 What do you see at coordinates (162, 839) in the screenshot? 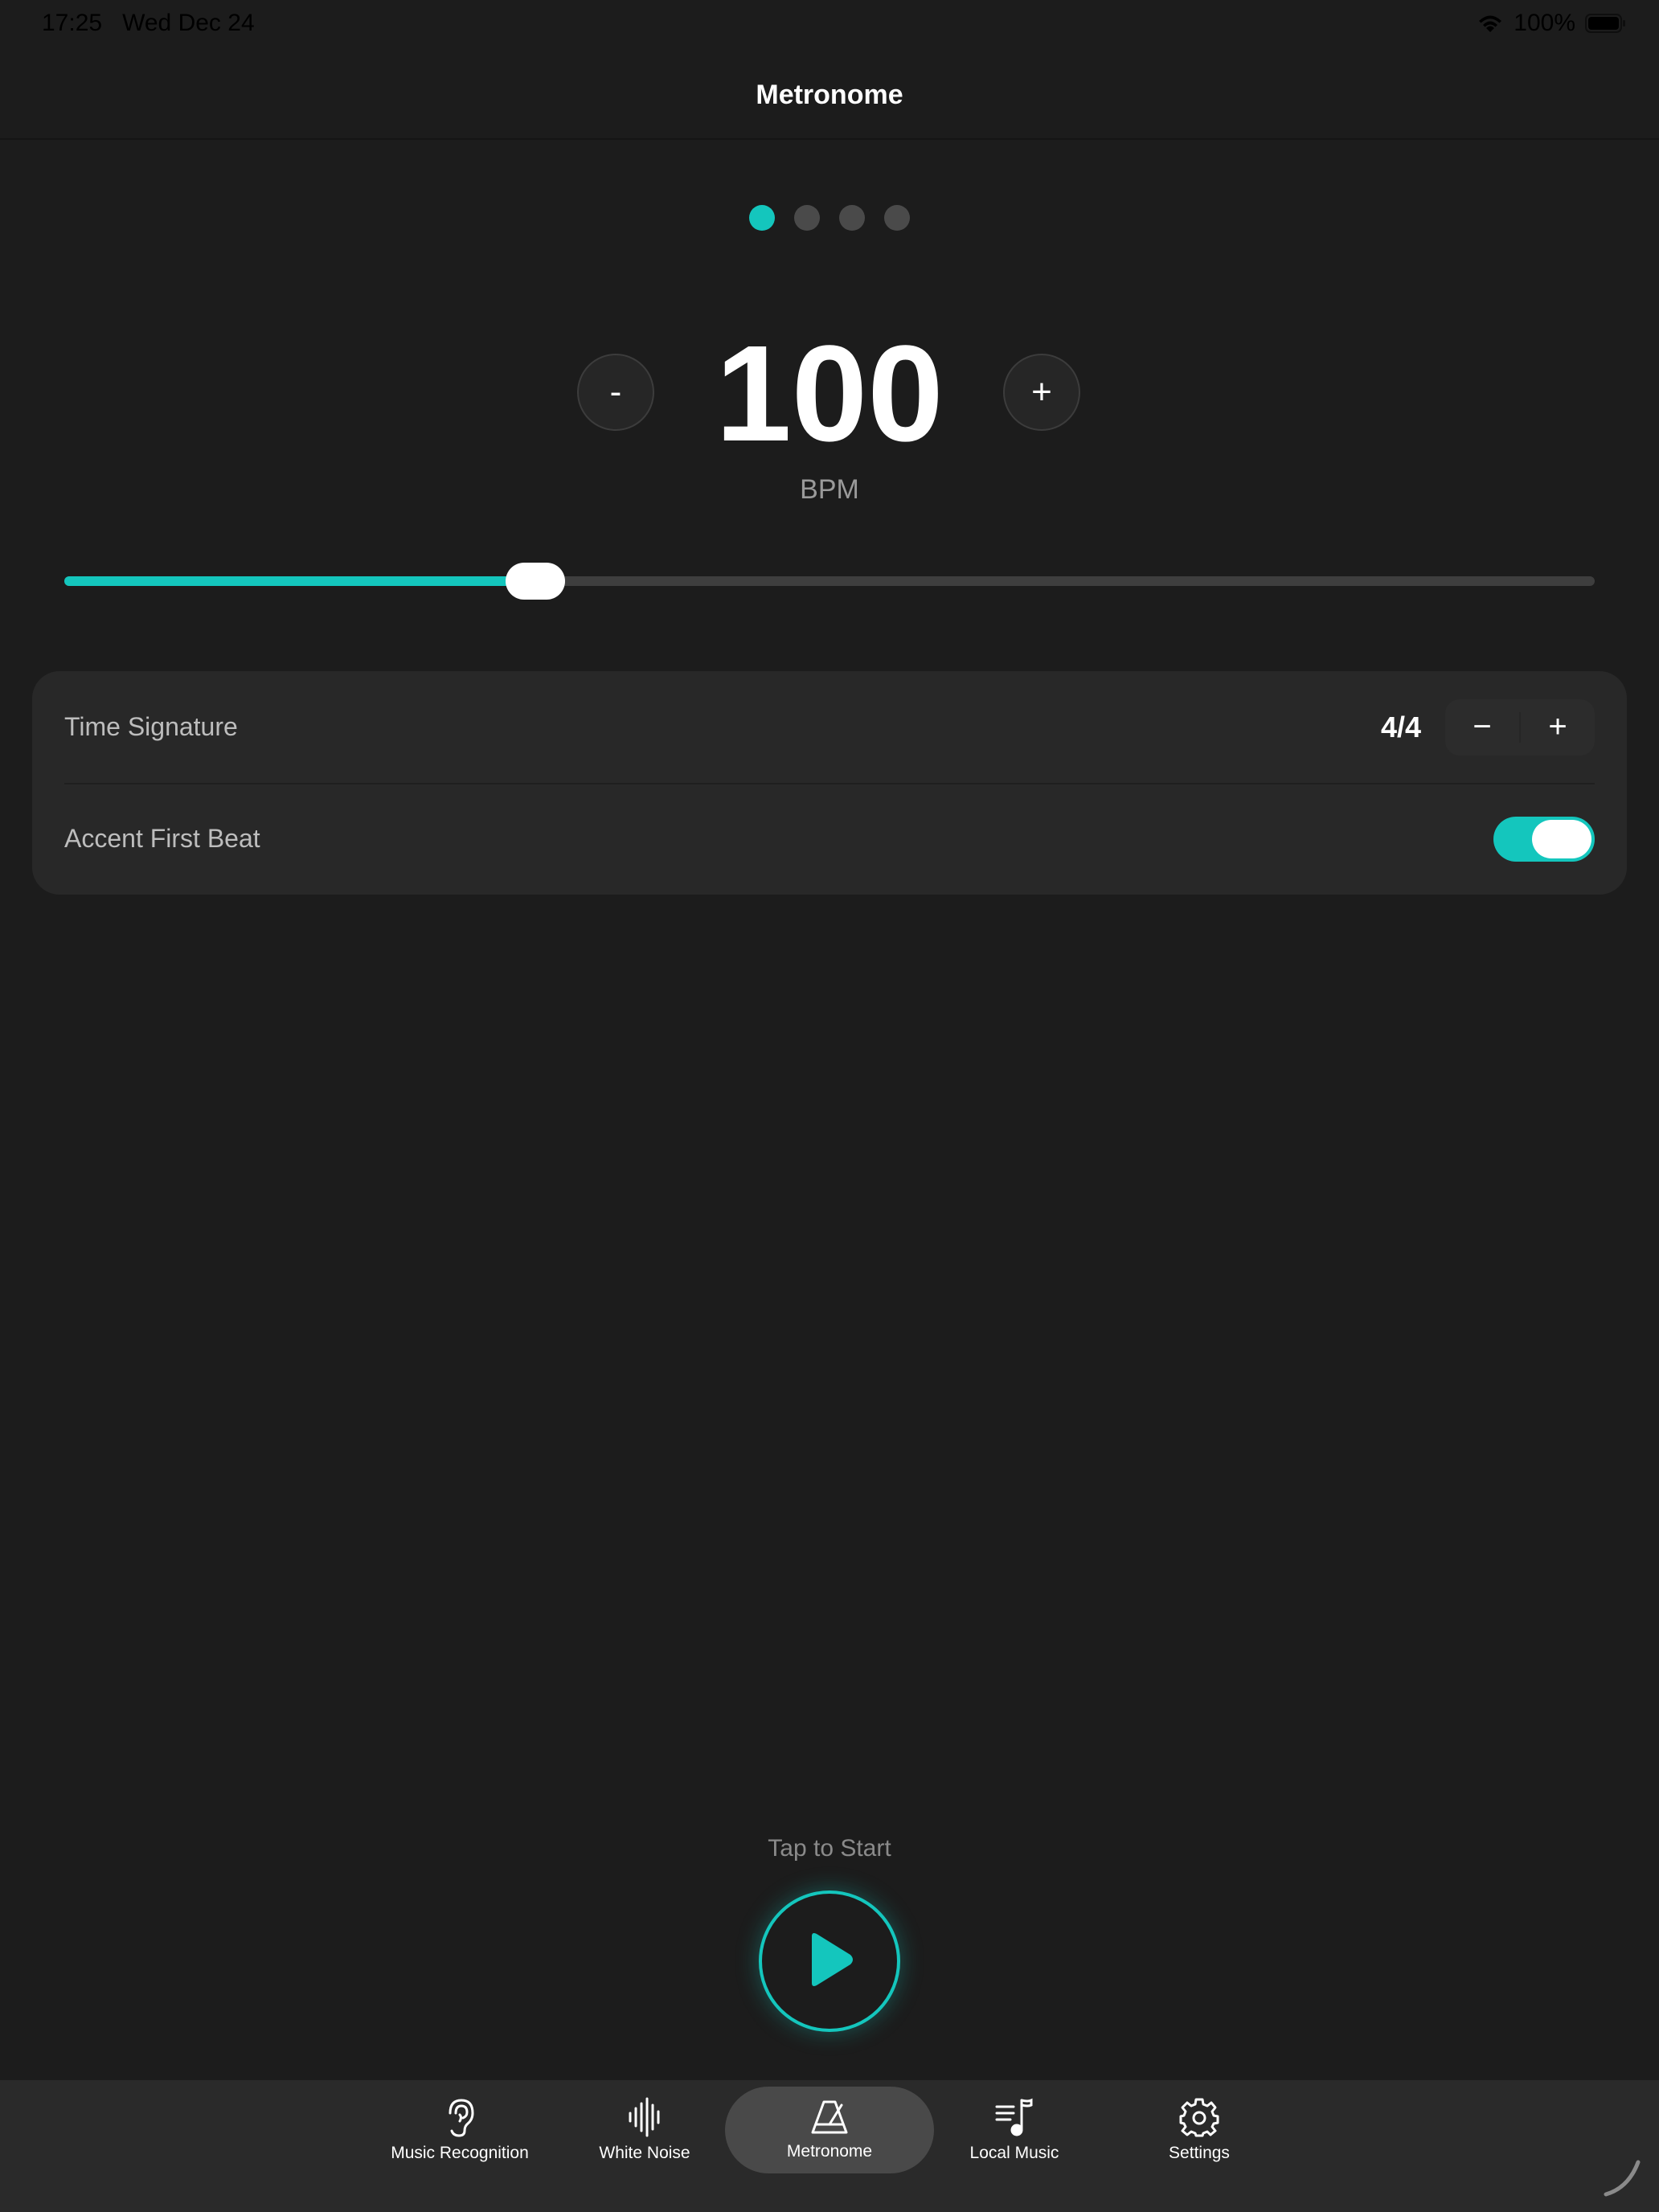
I see `accent-first-beat-label: Accent First Beat` at bounding box center [162, 839].